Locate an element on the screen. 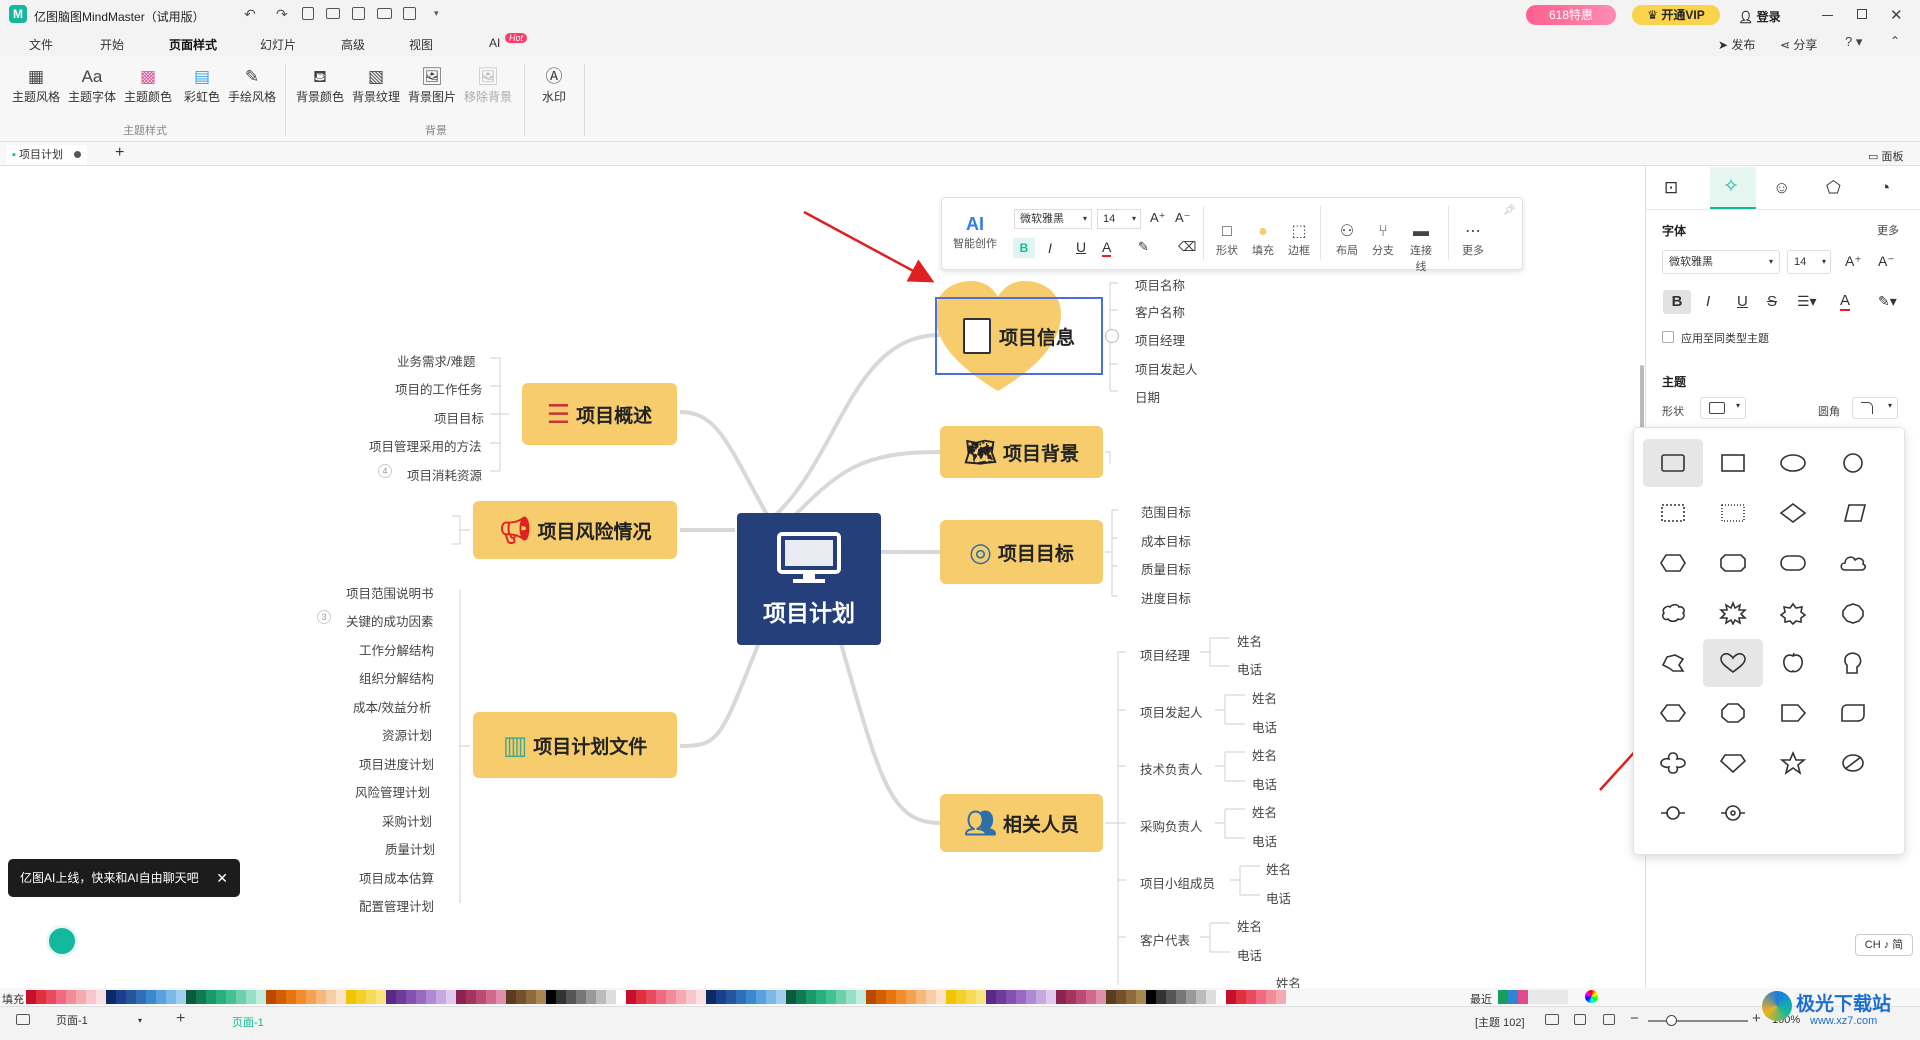  shape-button: □ 形状 is located at coordinates (1227, 240).